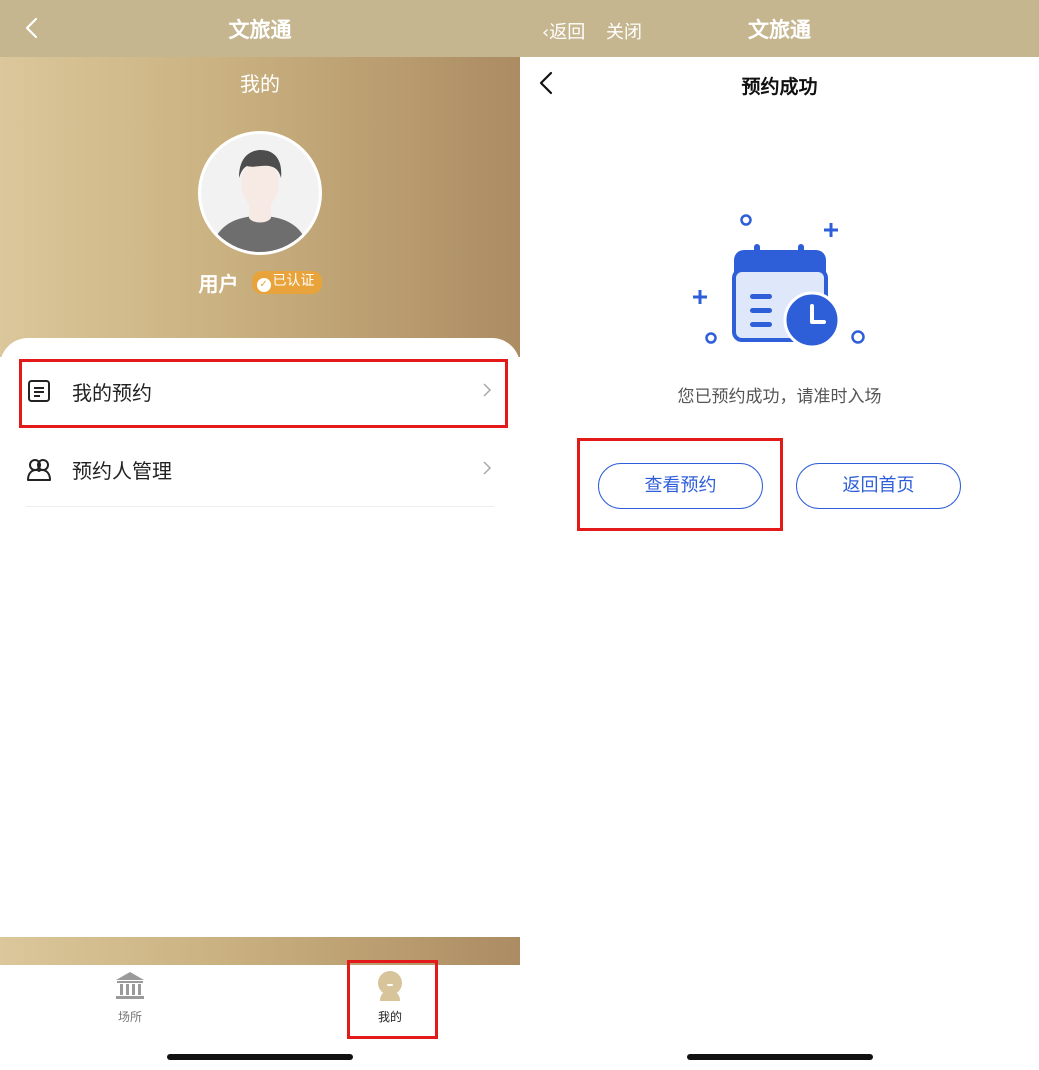  I want to click on divider, so click(260, 506).